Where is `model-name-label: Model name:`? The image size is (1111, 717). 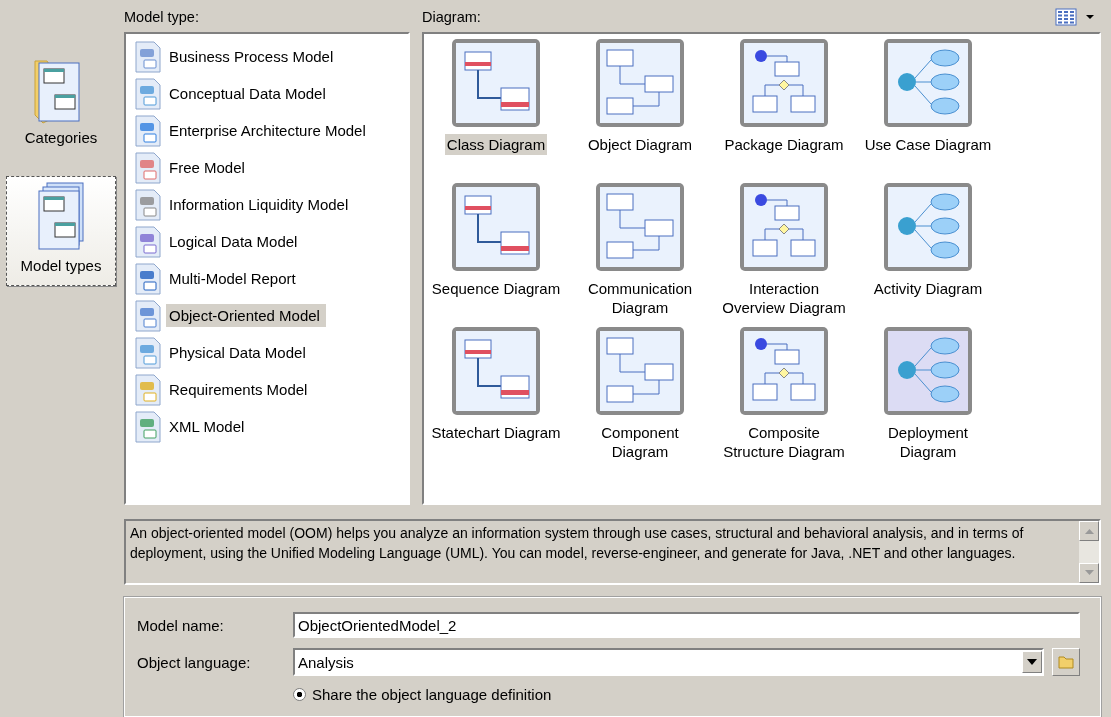 model-name-label: Model name: is located at coordinates (181, 625).